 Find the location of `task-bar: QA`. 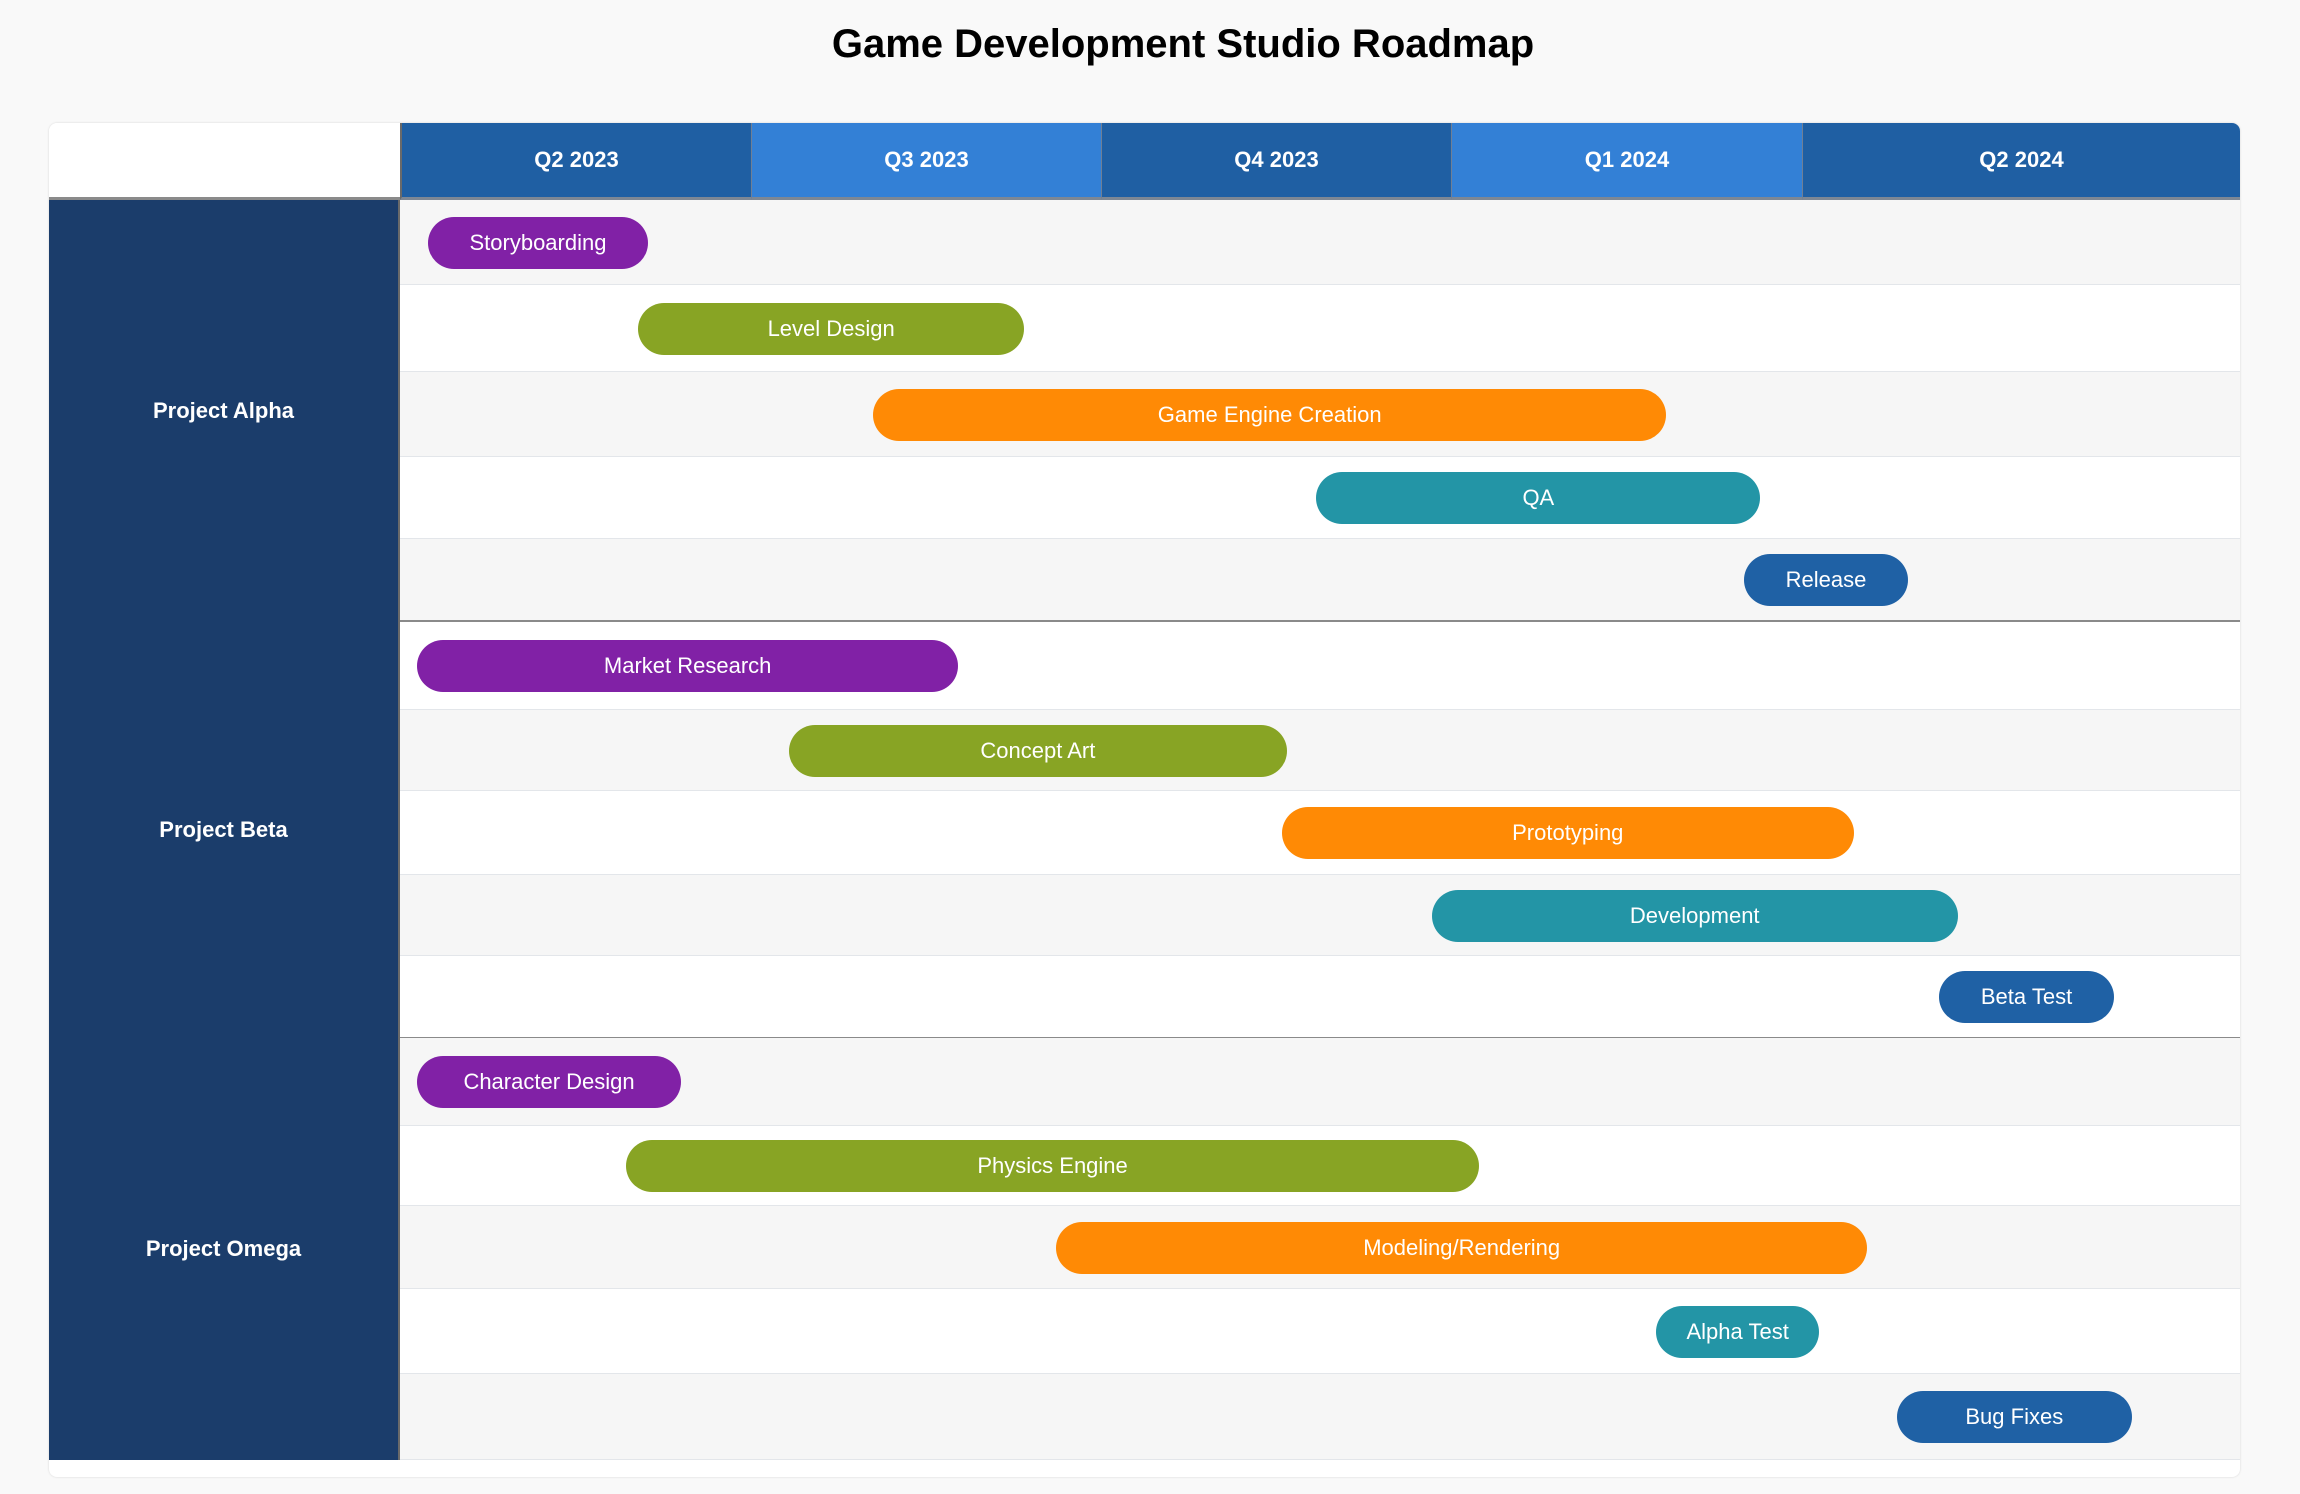

task-bar: QA is located at coordinates (1538, 498).